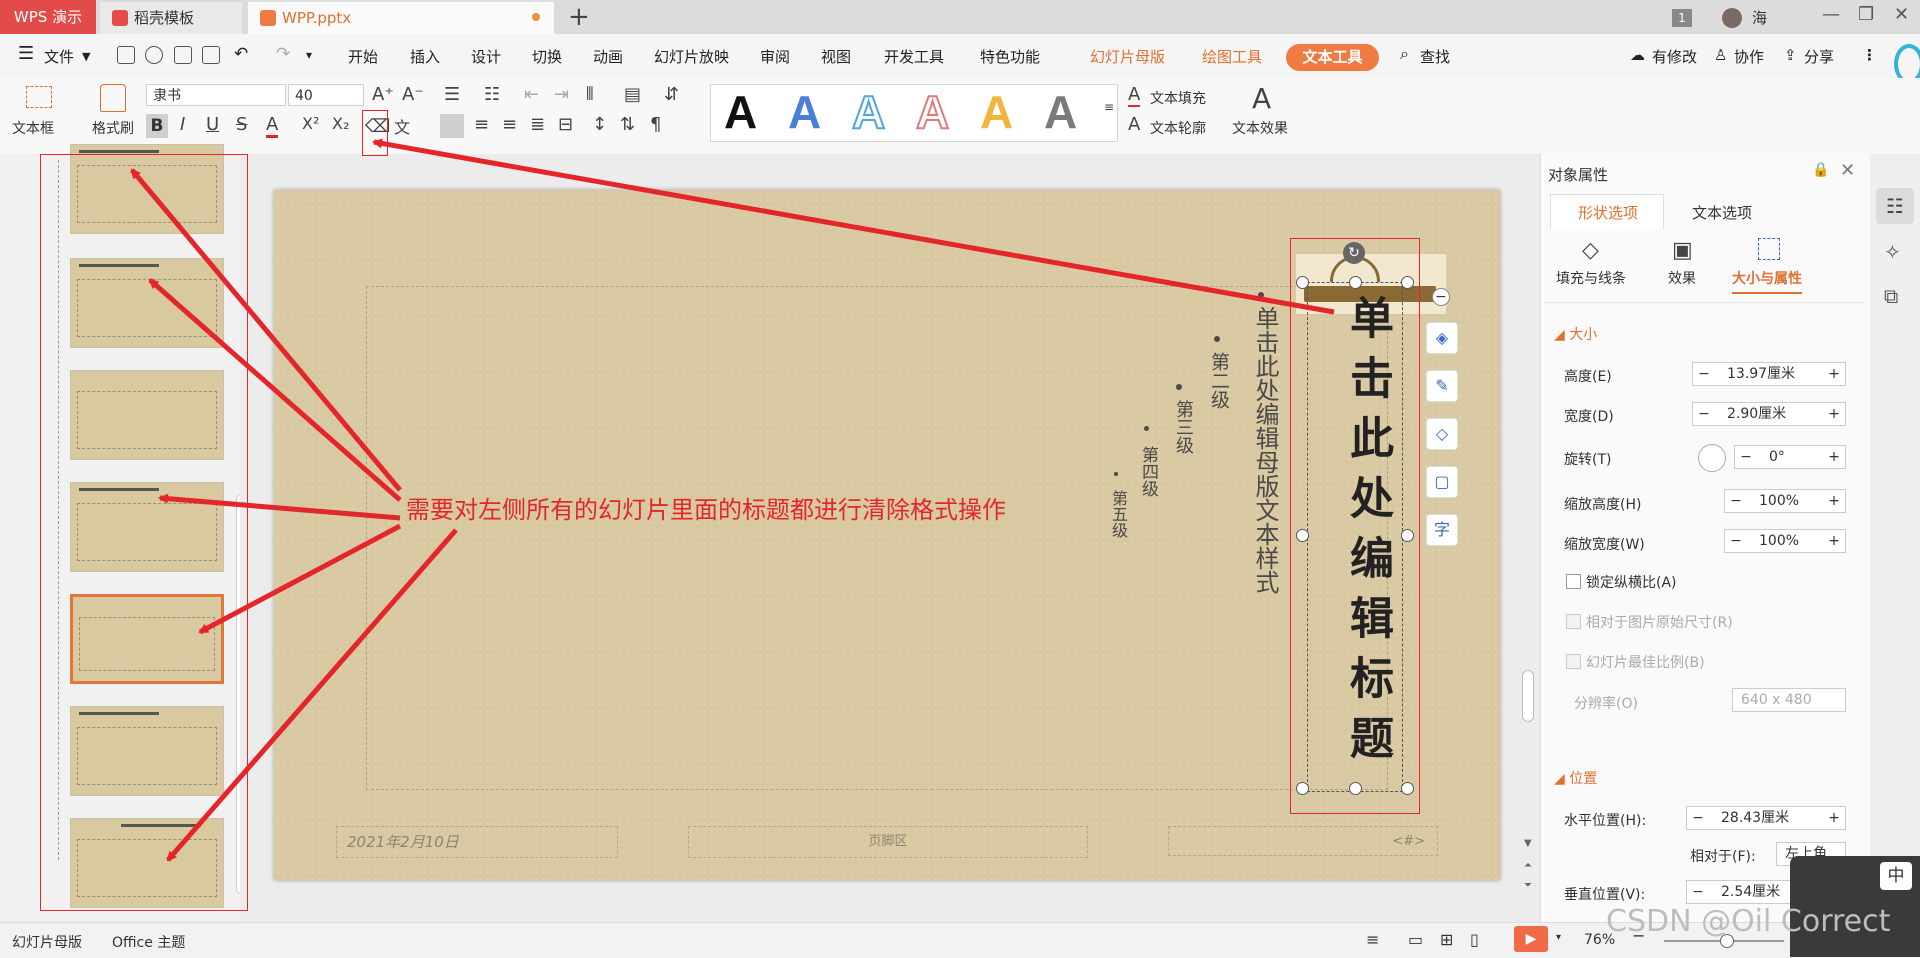  I want to click on arrow-to-clear-format, so click(853, 226).